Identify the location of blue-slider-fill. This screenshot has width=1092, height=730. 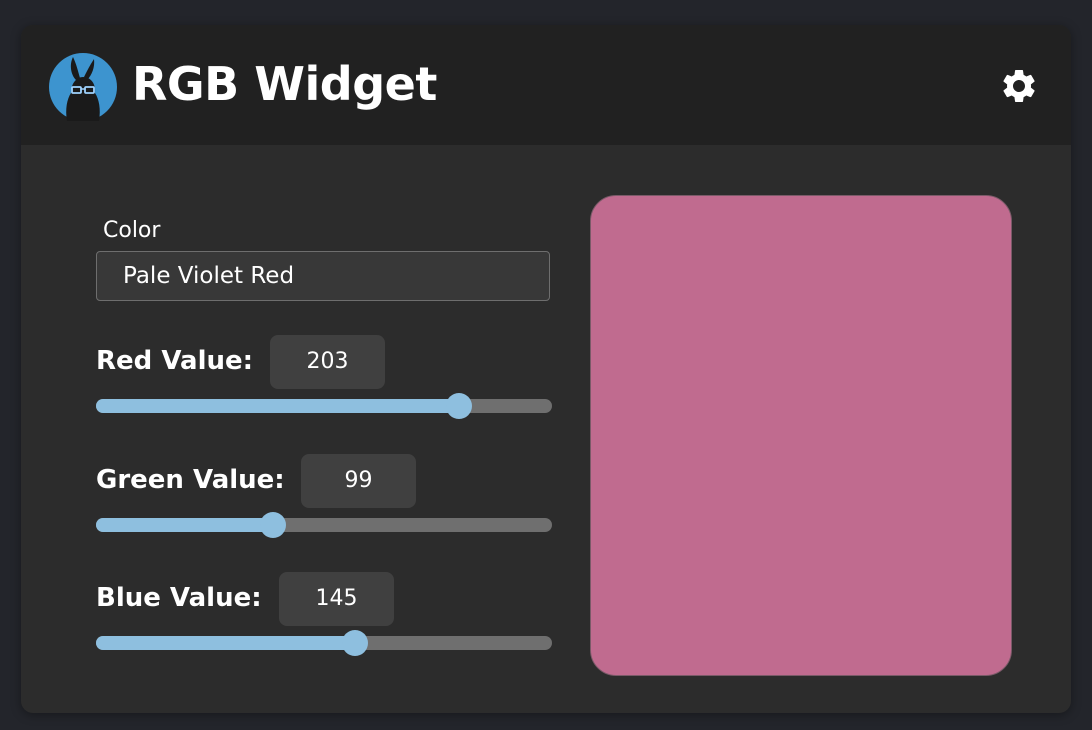
(226, 643).